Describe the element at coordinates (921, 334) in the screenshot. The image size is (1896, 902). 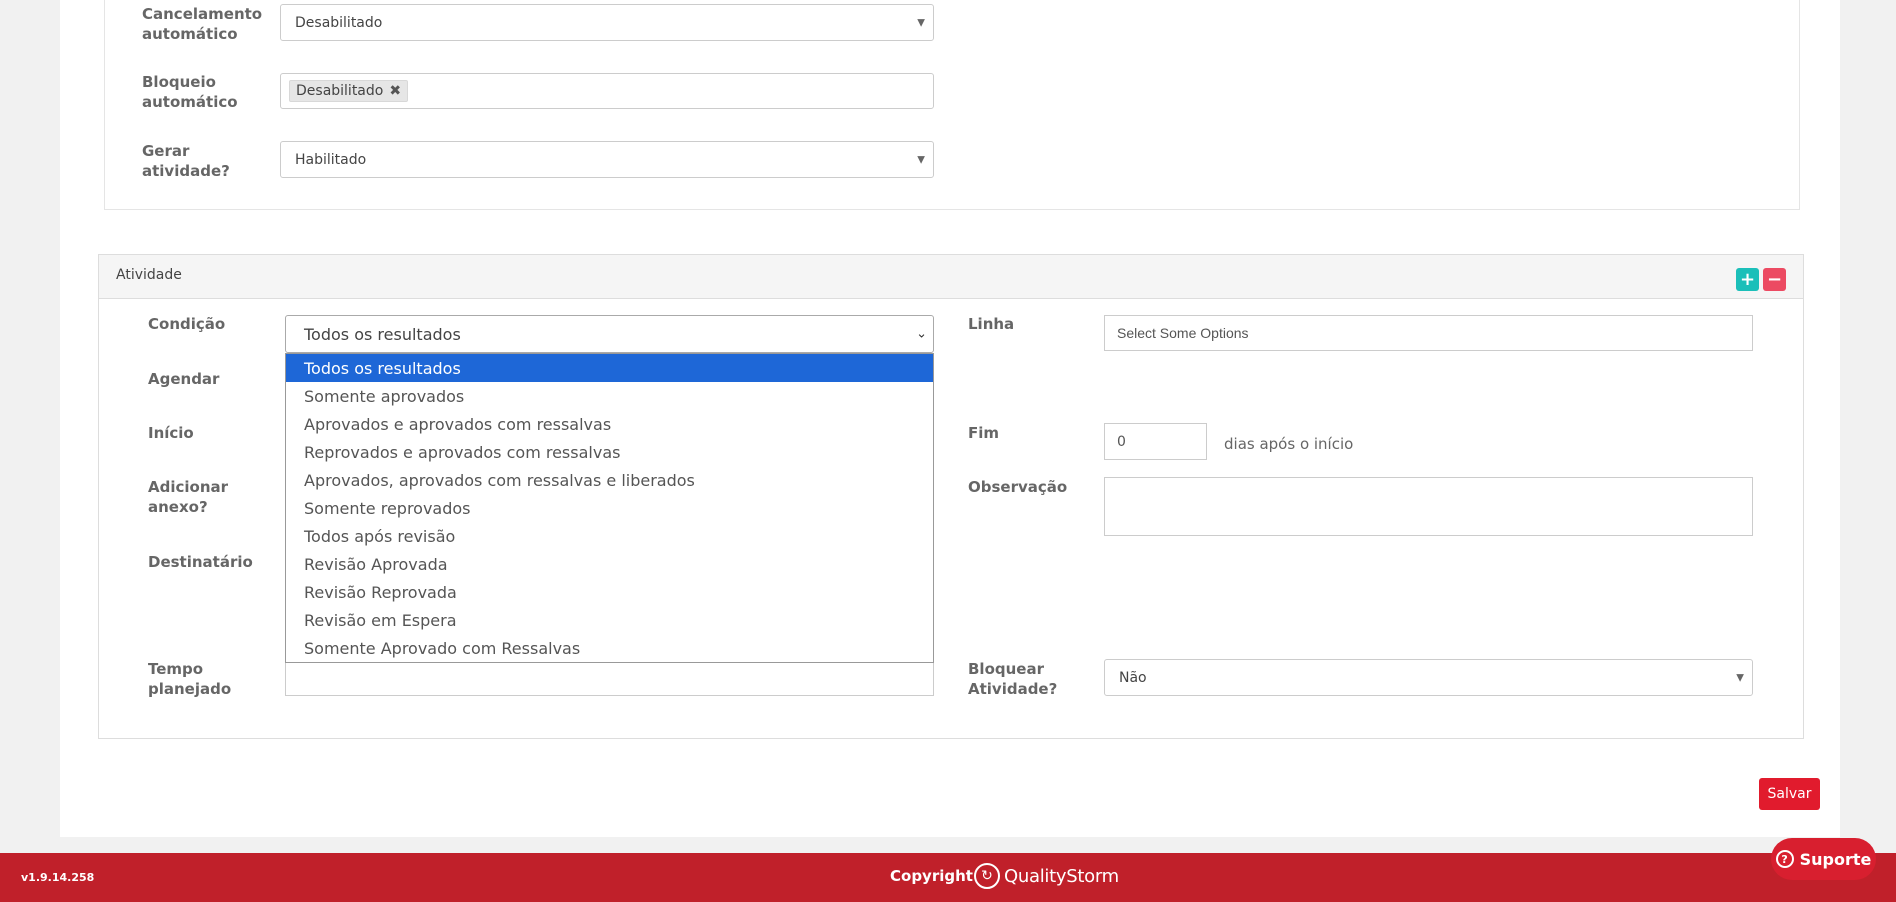
I see `chevron-down-icon: ⌄` at that location.